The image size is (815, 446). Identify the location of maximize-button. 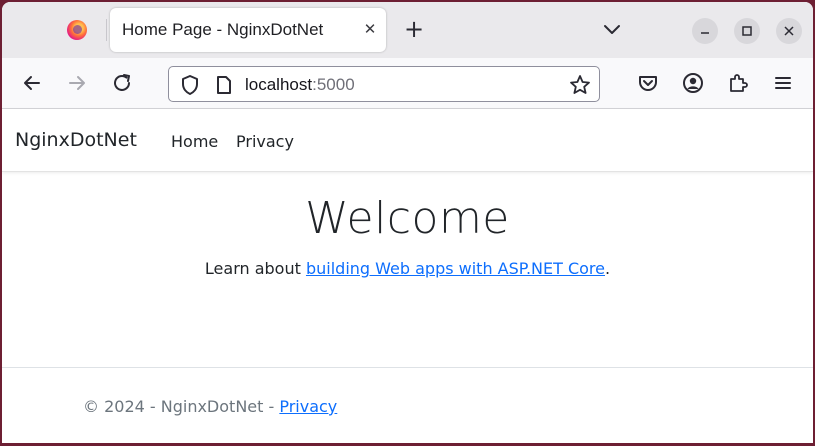
(747, 31).